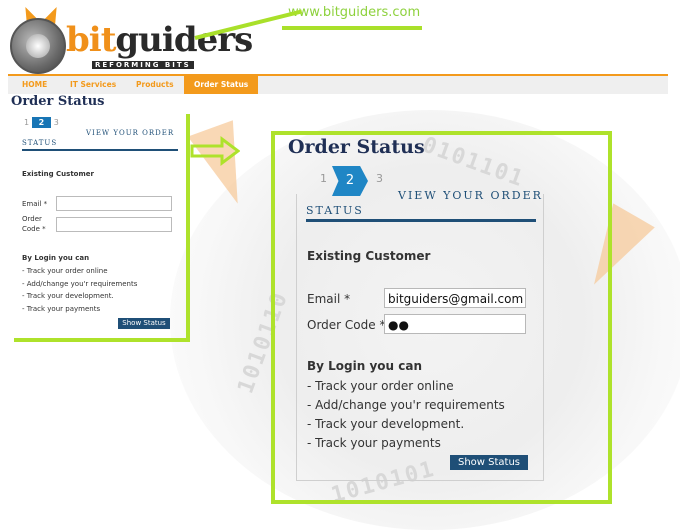 The height and width of the screenshot is (530, 680). I want to click on small-step-indicator: 1 2 3, so click(41, 122).